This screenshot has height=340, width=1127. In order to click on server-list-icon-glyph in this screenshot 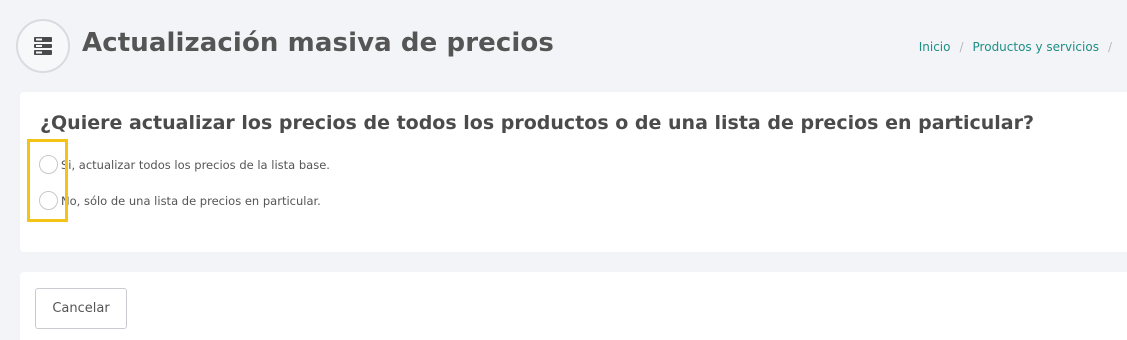, I will do `click(43, 46)`.